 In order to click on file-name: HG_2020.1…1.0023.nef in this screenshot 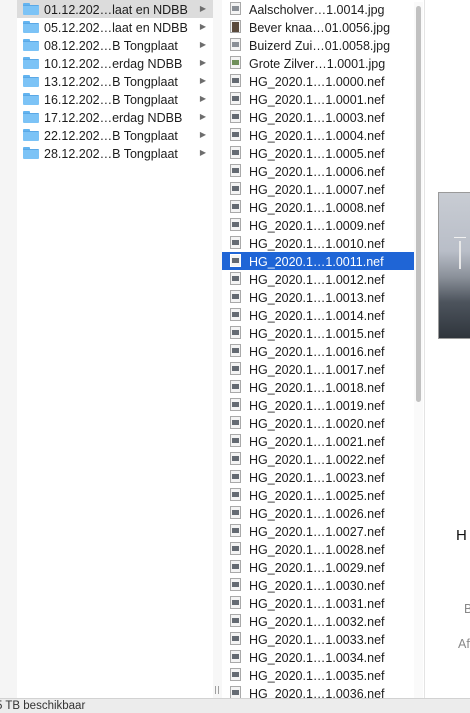, I will do `click(317, 477)`.